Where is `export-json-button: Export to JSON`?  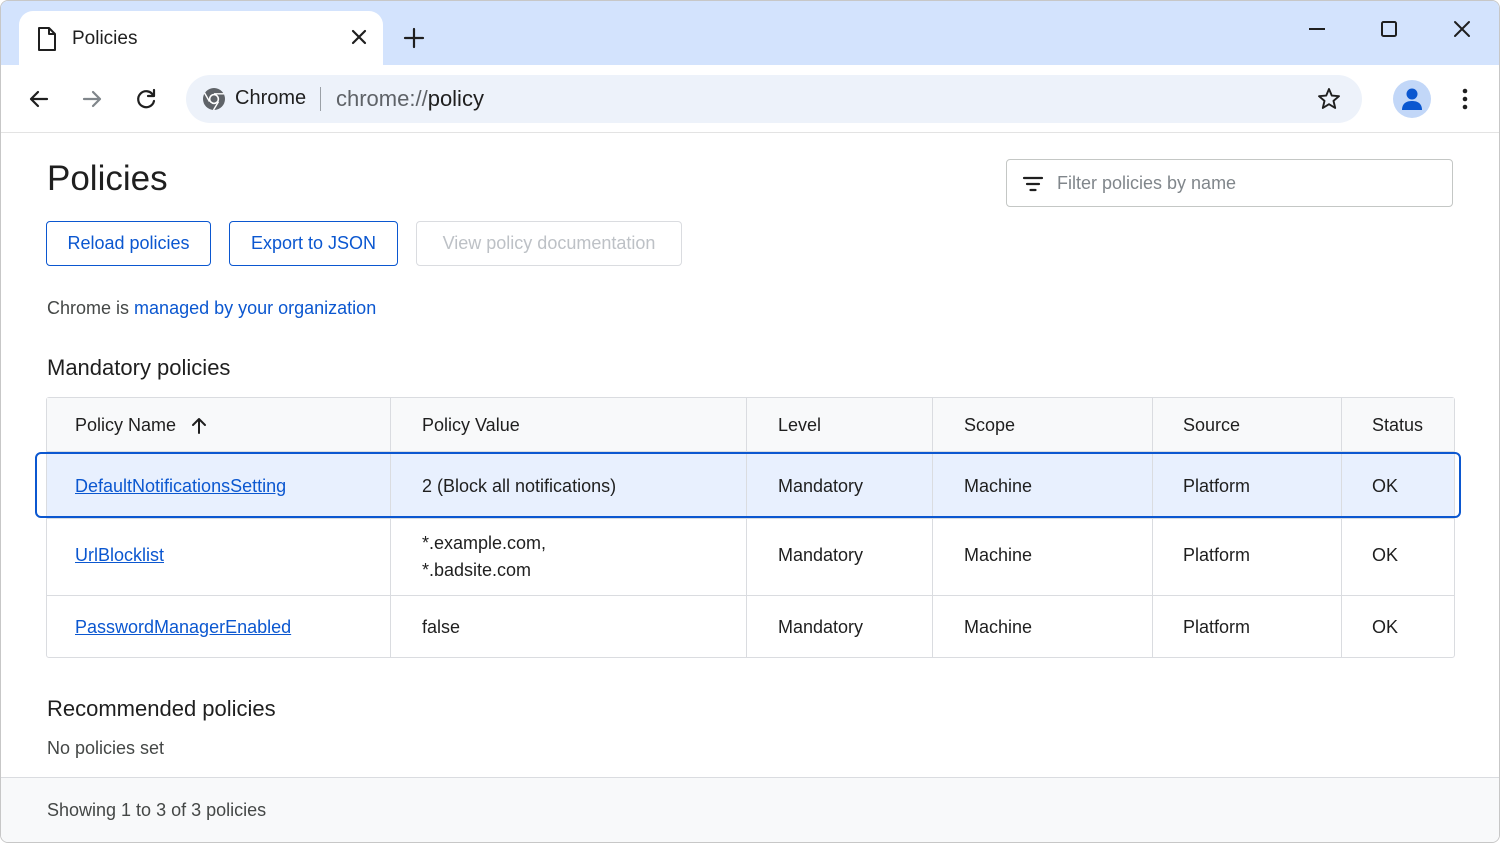 export-json-button: Export to JSON is located at coordinates (313, 243).